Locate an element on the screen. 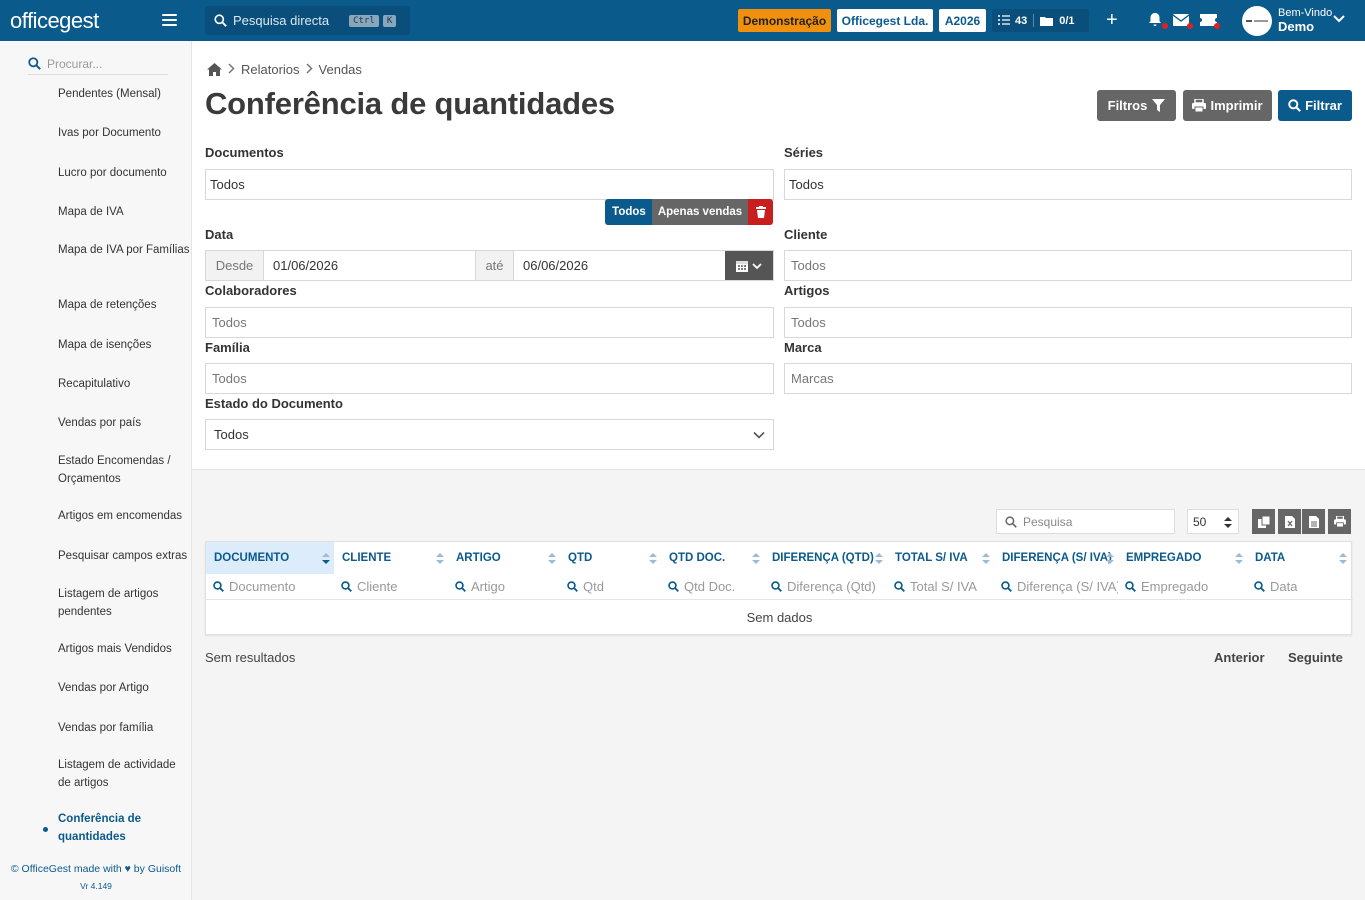 The image size is (1365, 900). home-icon is located at coordinates (214, 69).